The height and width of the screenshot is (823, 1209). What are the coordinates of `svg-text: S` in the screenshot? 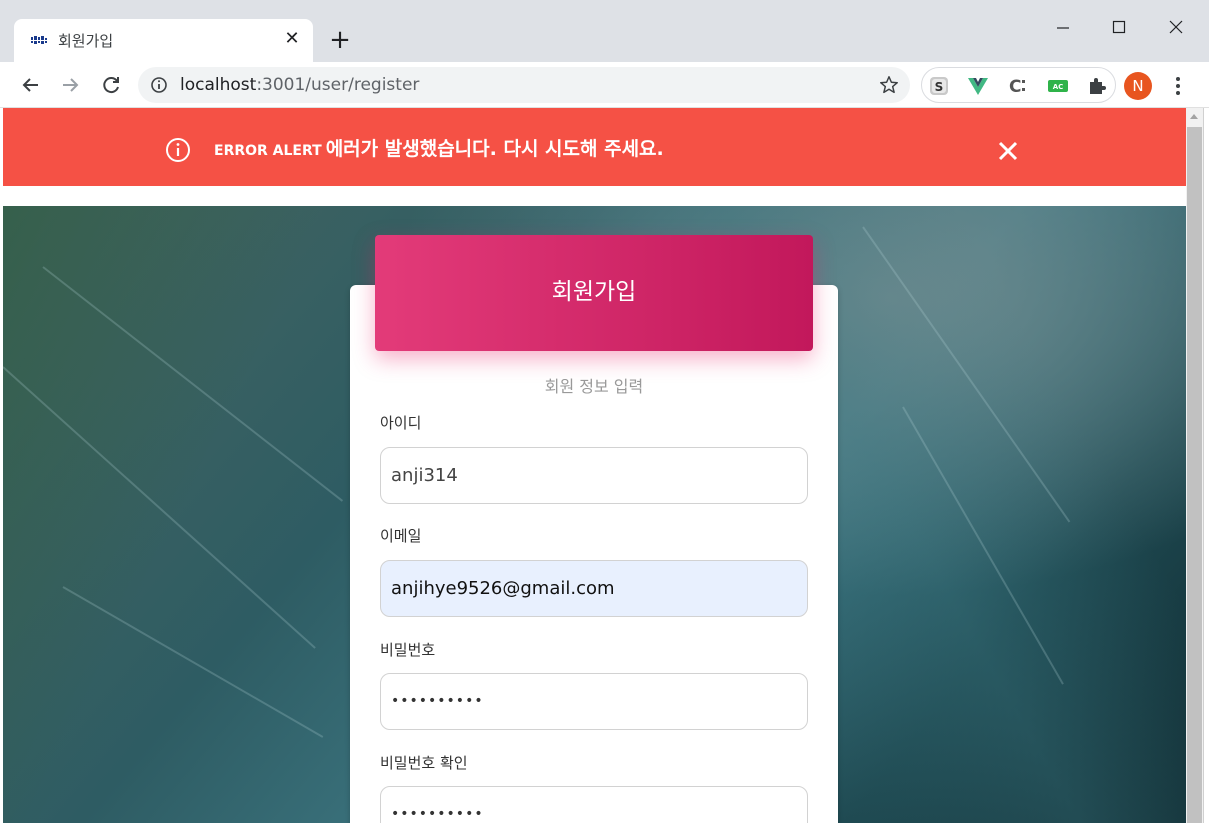 It's located at (939, 87).